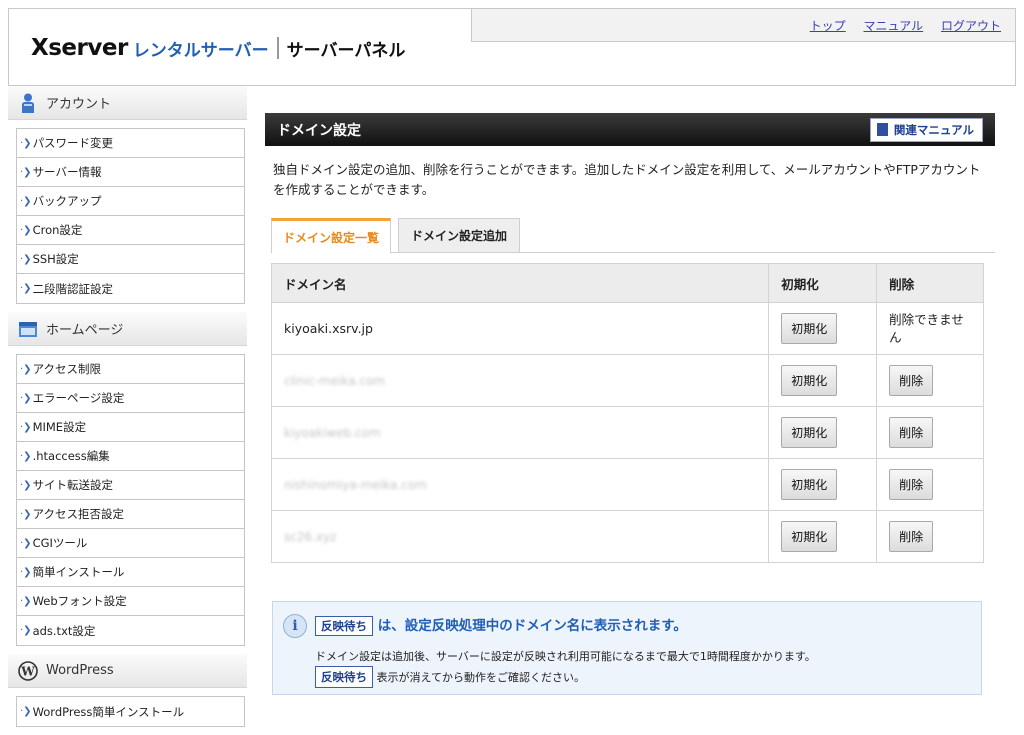  What do you see at coordinates (130, 201) in the screenshot?
I see `sidebar-item-backup: ·❯ バックアップ` at bounding box center [130, 201].